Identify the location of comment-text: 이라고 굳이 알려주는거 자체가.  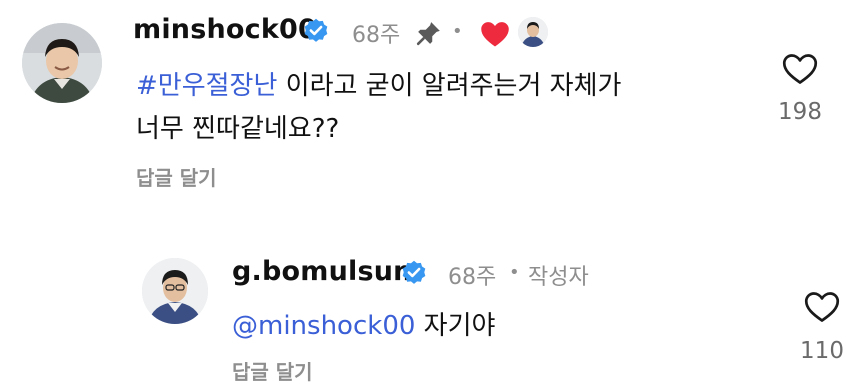
(449, 86).